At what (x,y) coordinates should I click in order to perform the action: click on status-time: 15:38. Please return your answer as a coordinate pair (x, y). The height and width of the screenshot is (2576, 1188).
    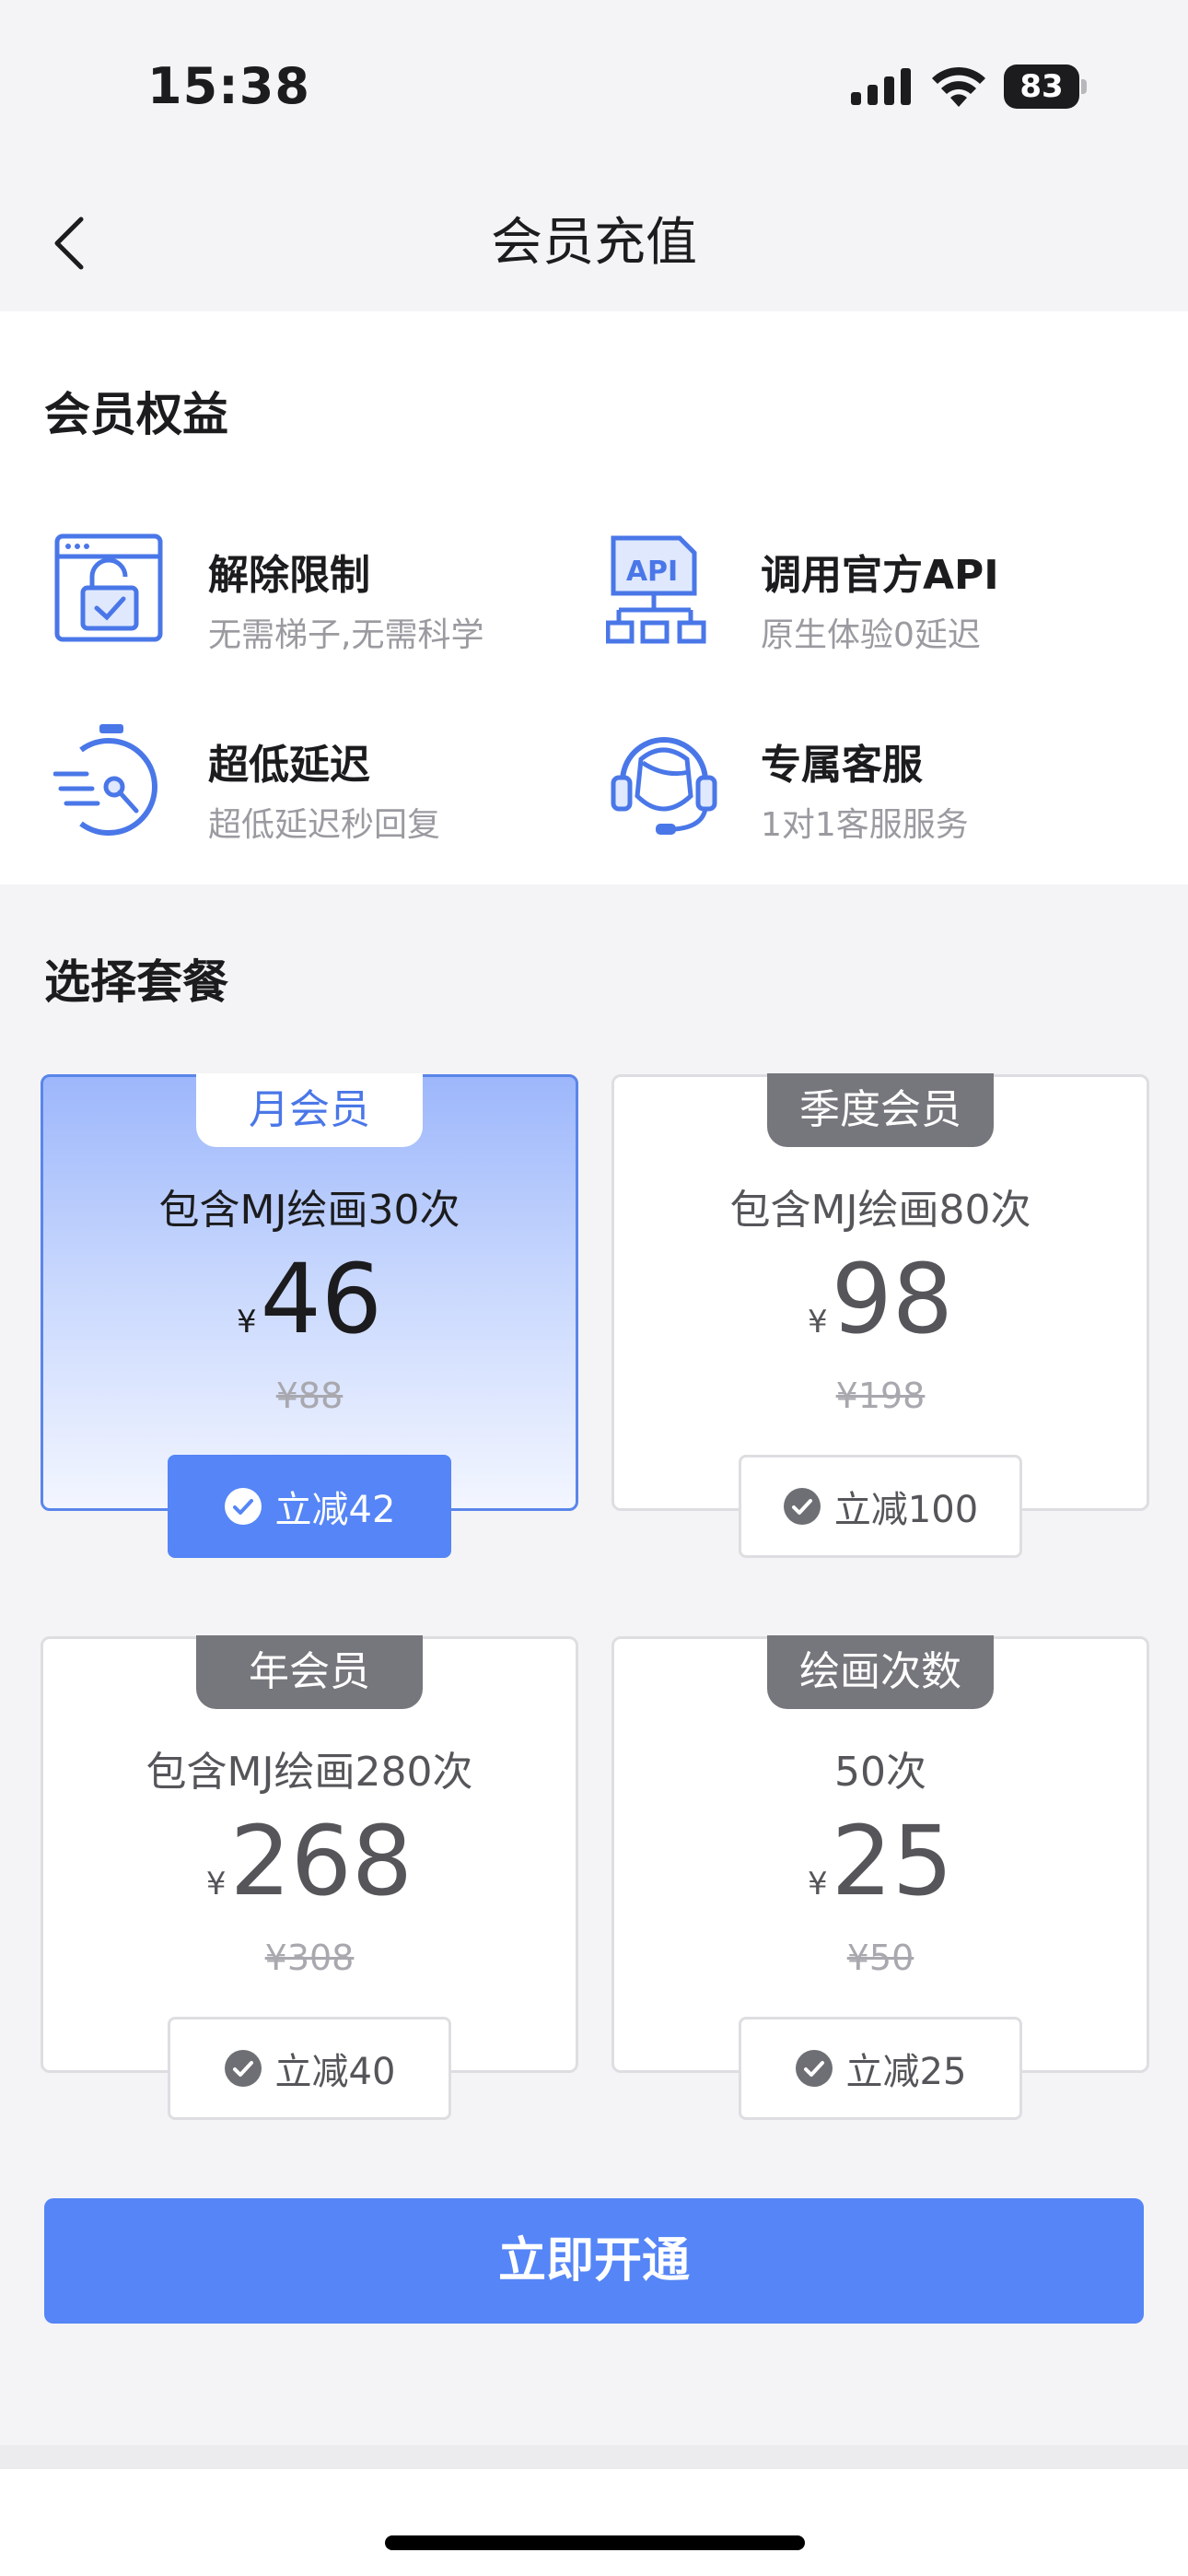
    Looking at the image, I should click on (228, 86).